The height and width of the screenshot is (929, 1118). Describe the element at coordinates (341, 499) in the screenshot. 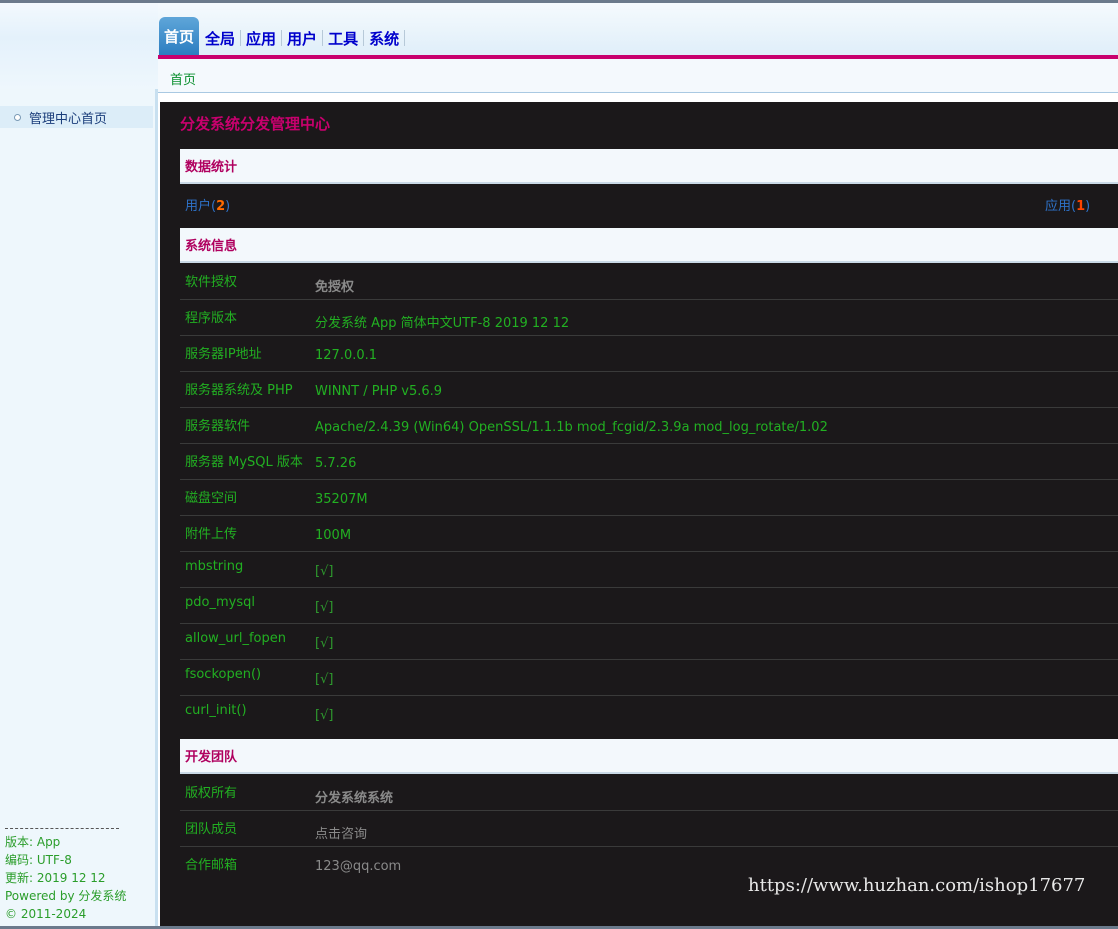

I see `info-value: 35207M` at that location.